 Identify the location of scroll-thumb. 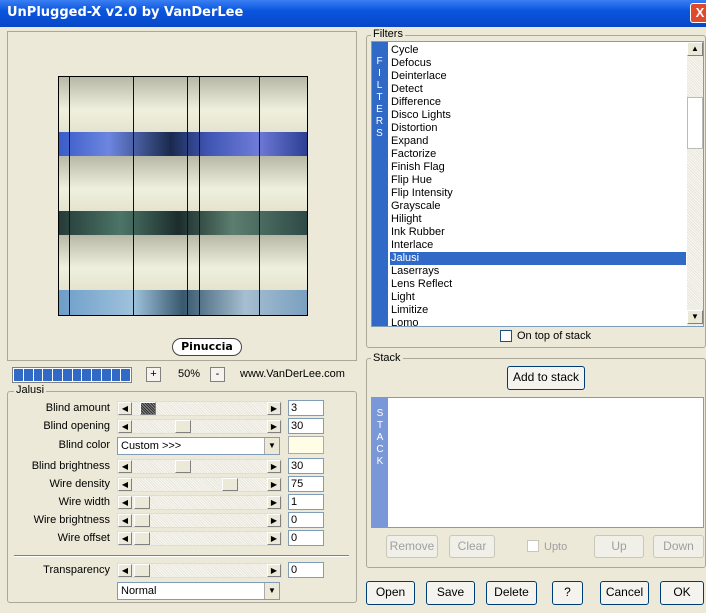
(695, 123).